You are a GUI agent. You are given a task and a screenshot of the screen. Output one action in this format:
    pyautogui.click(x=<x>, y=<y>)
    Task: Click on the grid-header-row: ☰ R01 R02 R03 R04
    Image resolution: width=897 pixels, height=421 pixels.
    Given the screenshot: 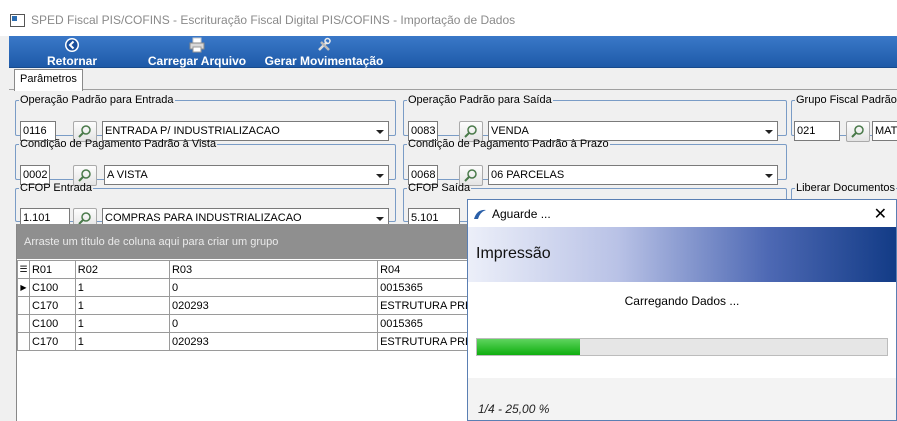 What is the action you would take?
    pyautogui.click(x=251, y=269)
    